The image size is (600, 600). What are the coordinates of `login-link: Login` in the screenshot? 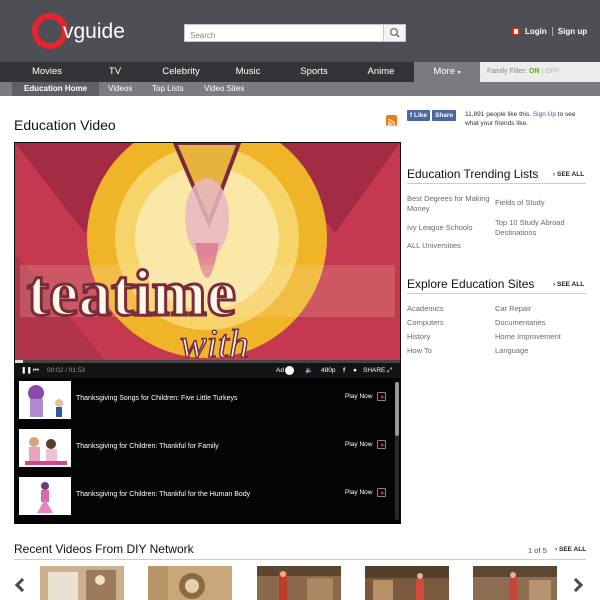 It's located at (536, 31).